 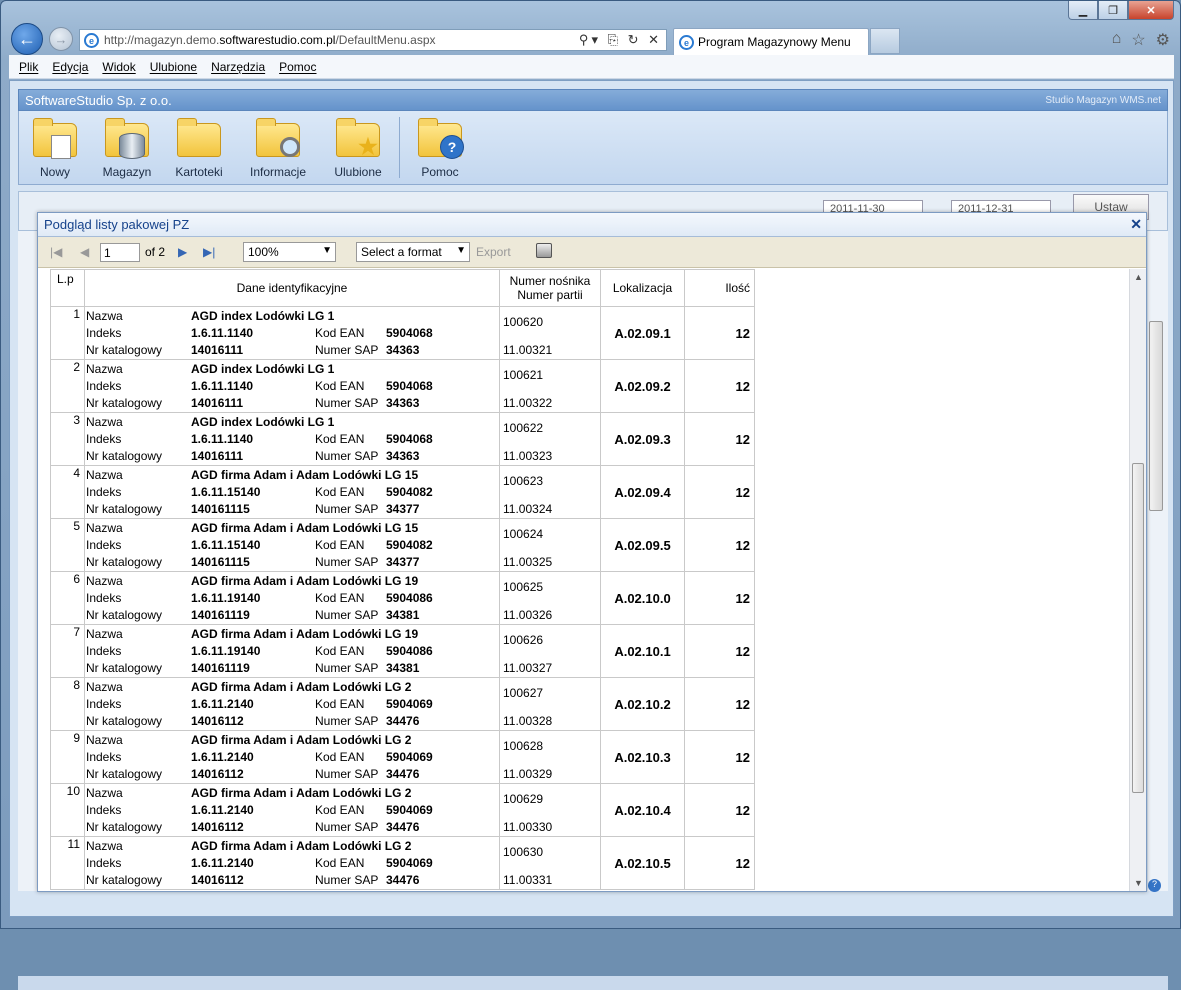 What do you see at coordinates (1113, 10) in the screenshot?
I see `maximize-button: ❐` at bounding box center [1113, 10].